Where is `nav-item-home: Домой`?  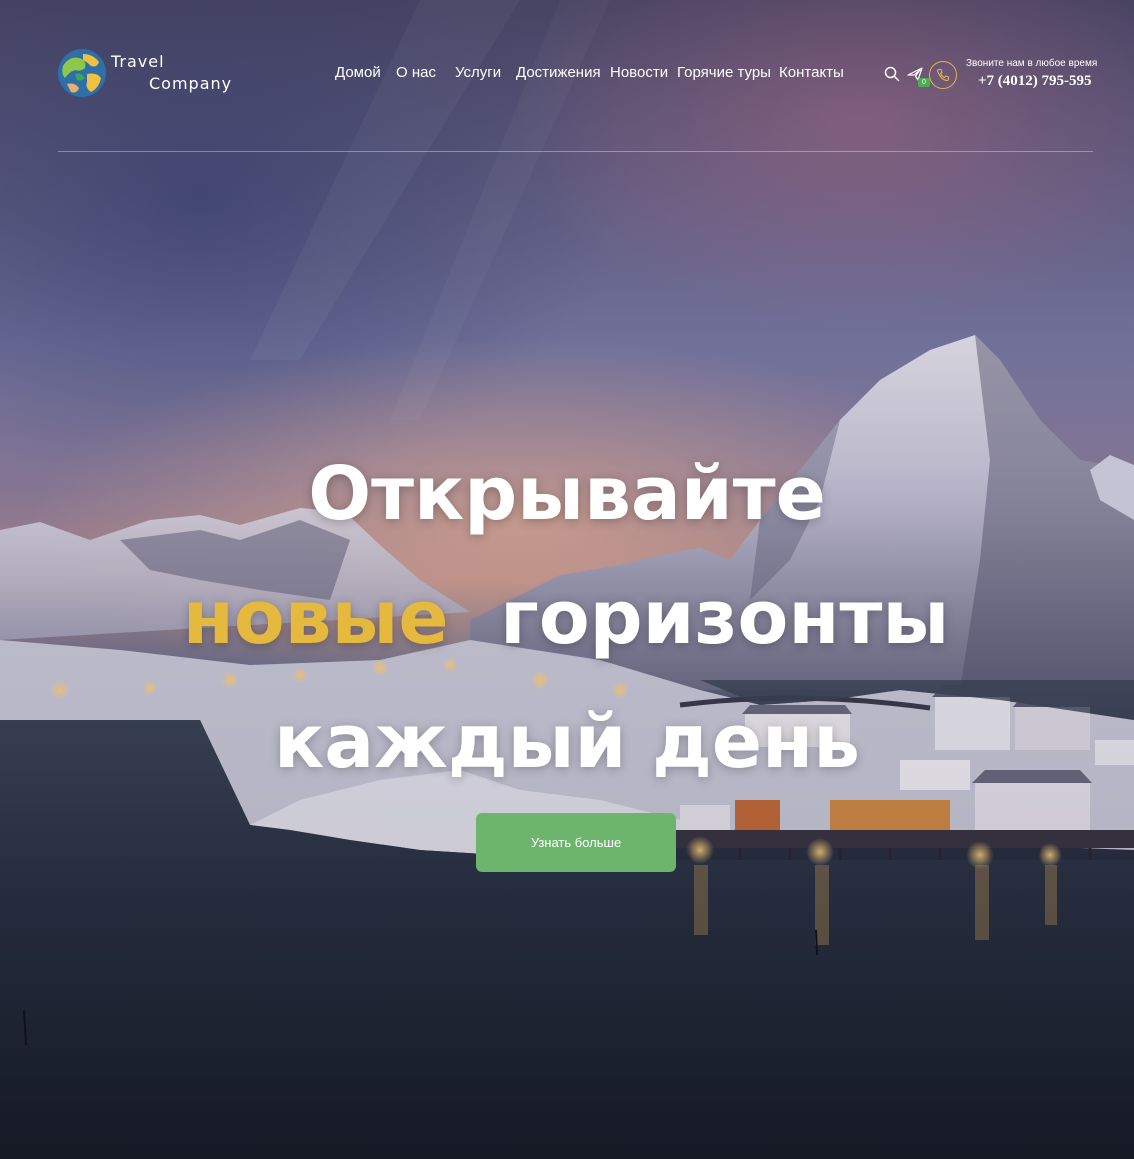 nav-item-home: Домой is located at coordinates (365, 72).